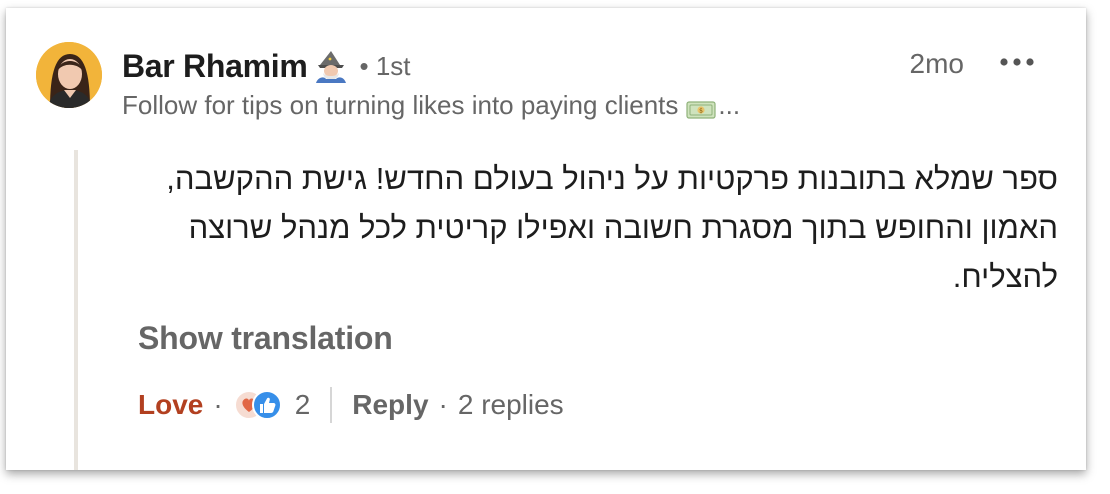 The image size is (1110, 494). I want to click on show-translation-link: Show translation, so click(265, 338).